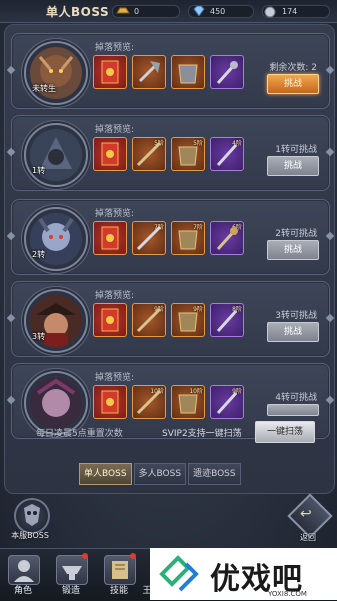 This screenshot has width=337, height=601. What do you see at coordinates (70, 591) in the screenshot?
I see `nav-label: 锻造` at bounding box center [70, 591].